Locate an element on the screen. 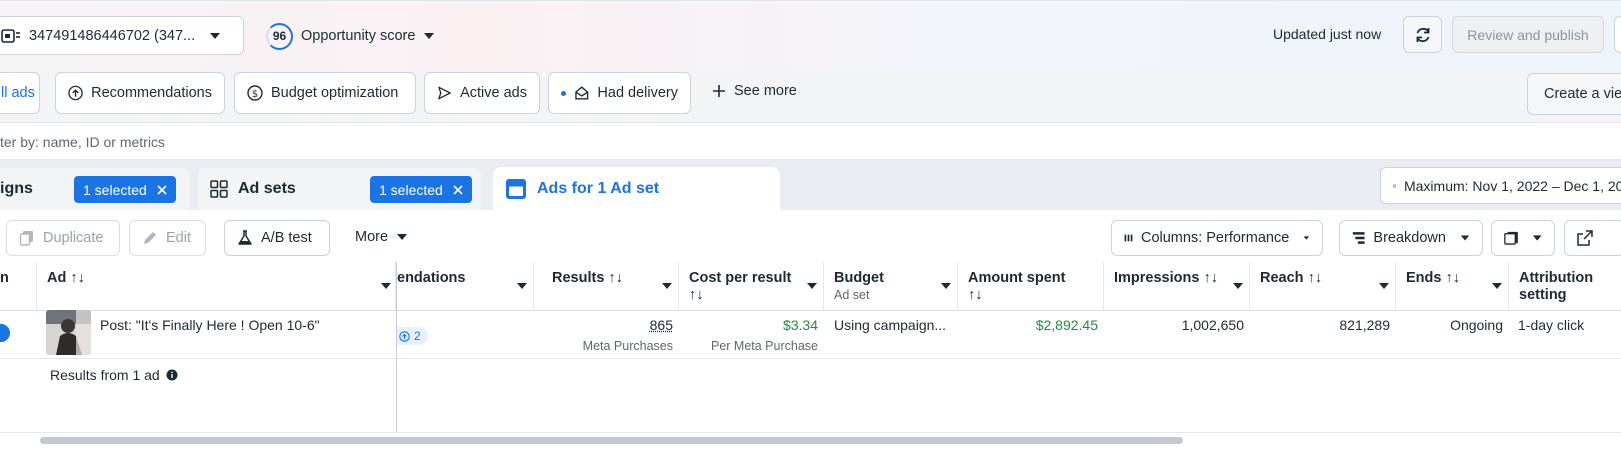  opportunity-score-button: 96 Opportunity score is located at coordinates (350, 36).